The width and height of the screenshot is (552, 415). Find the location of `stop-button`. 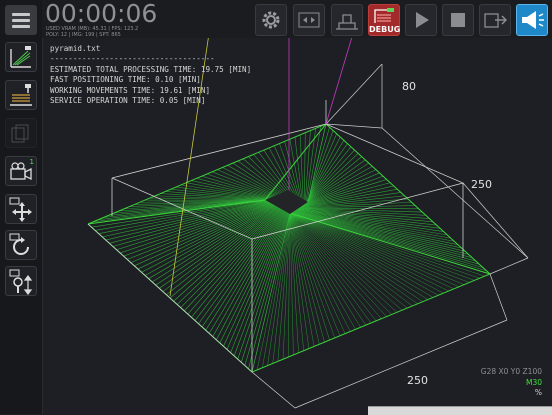

stop-button is located at coordinates (458, 20).